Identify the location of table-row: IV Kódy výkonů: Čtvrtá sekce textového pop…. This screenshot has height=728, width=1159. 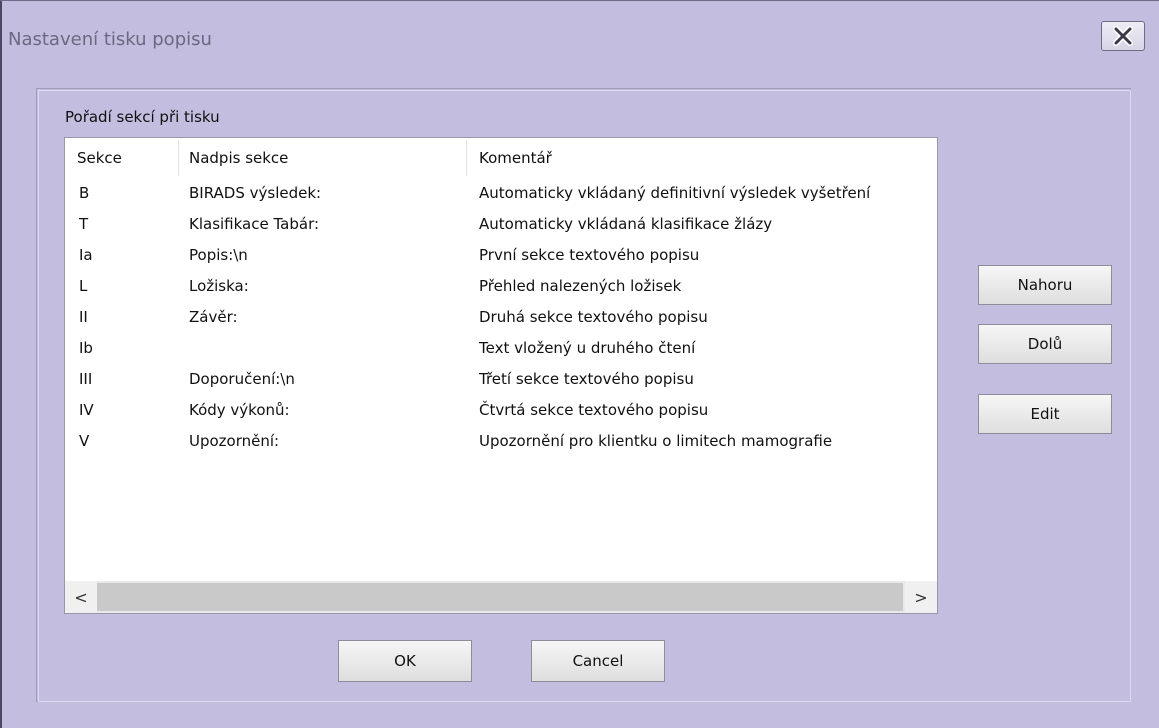
(501, 410).